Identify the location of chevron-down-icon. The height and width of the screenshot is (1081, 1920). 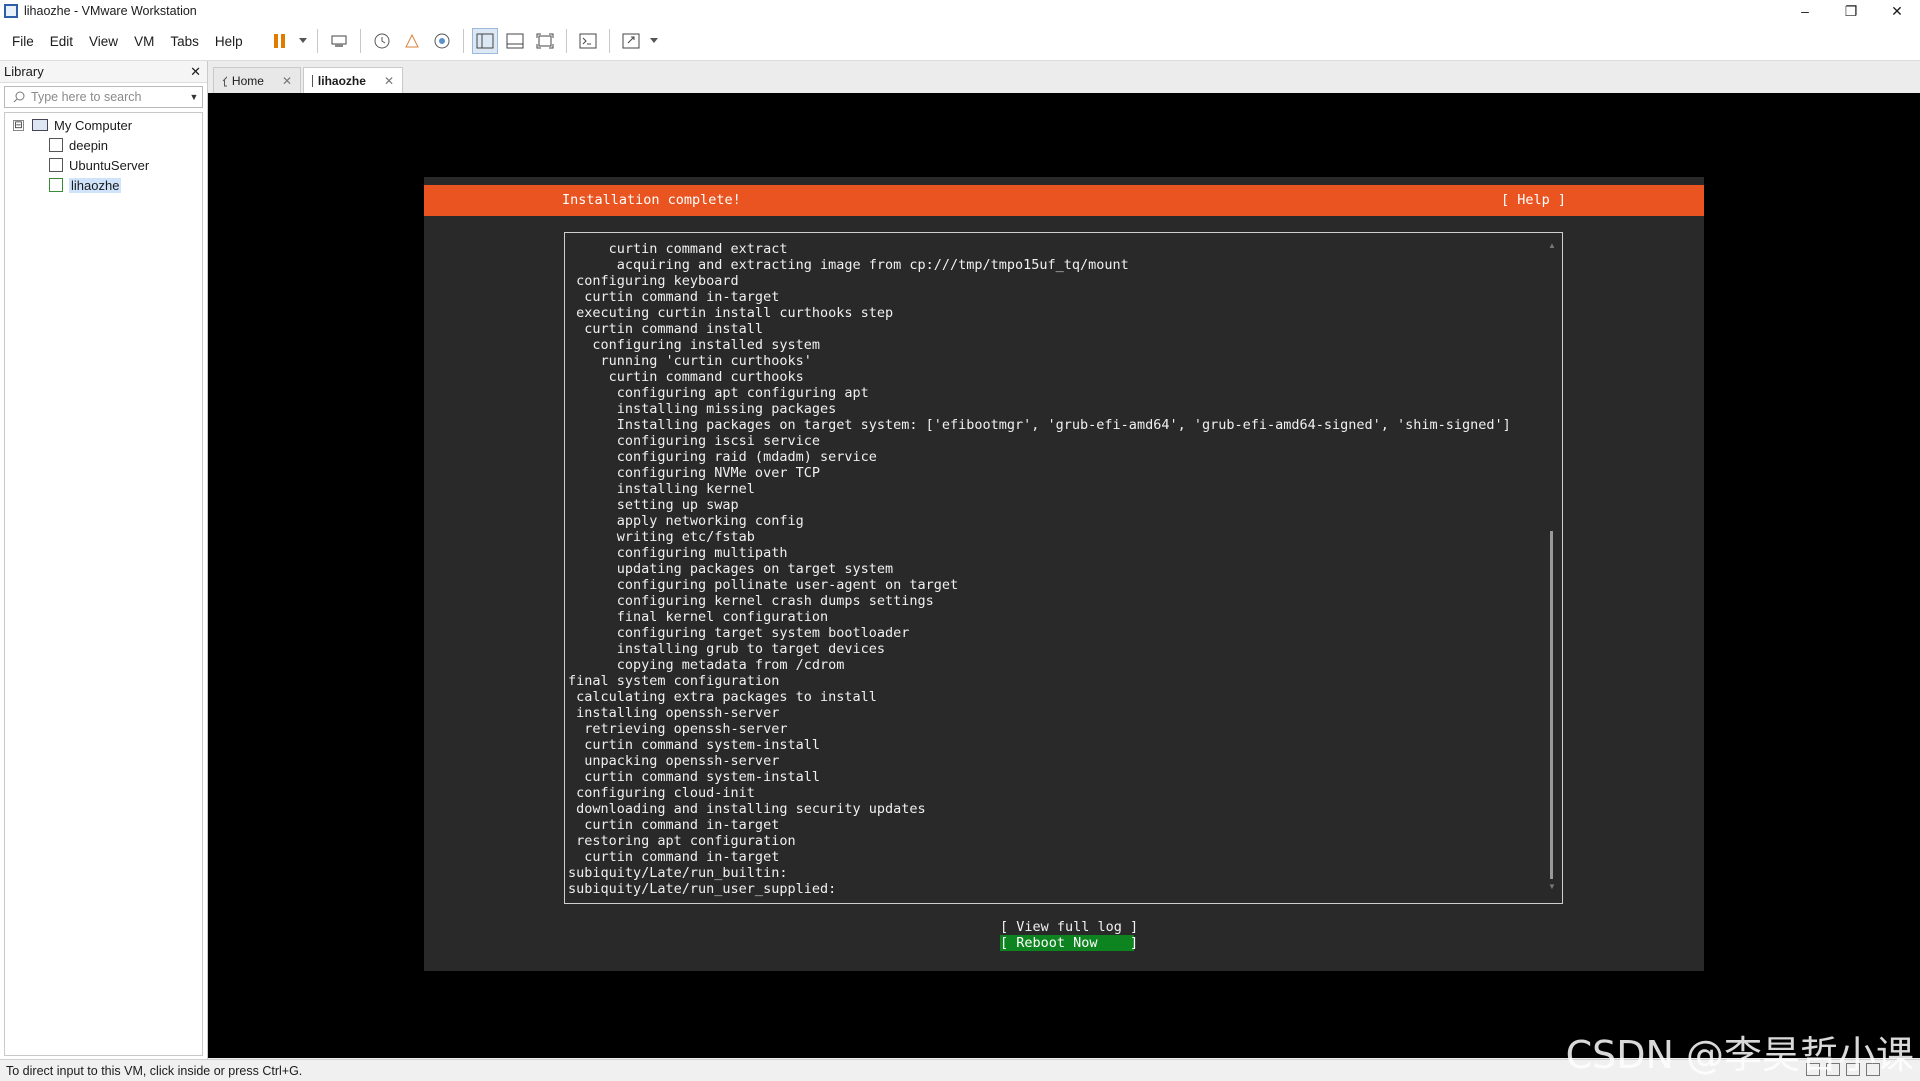
(303, 41).